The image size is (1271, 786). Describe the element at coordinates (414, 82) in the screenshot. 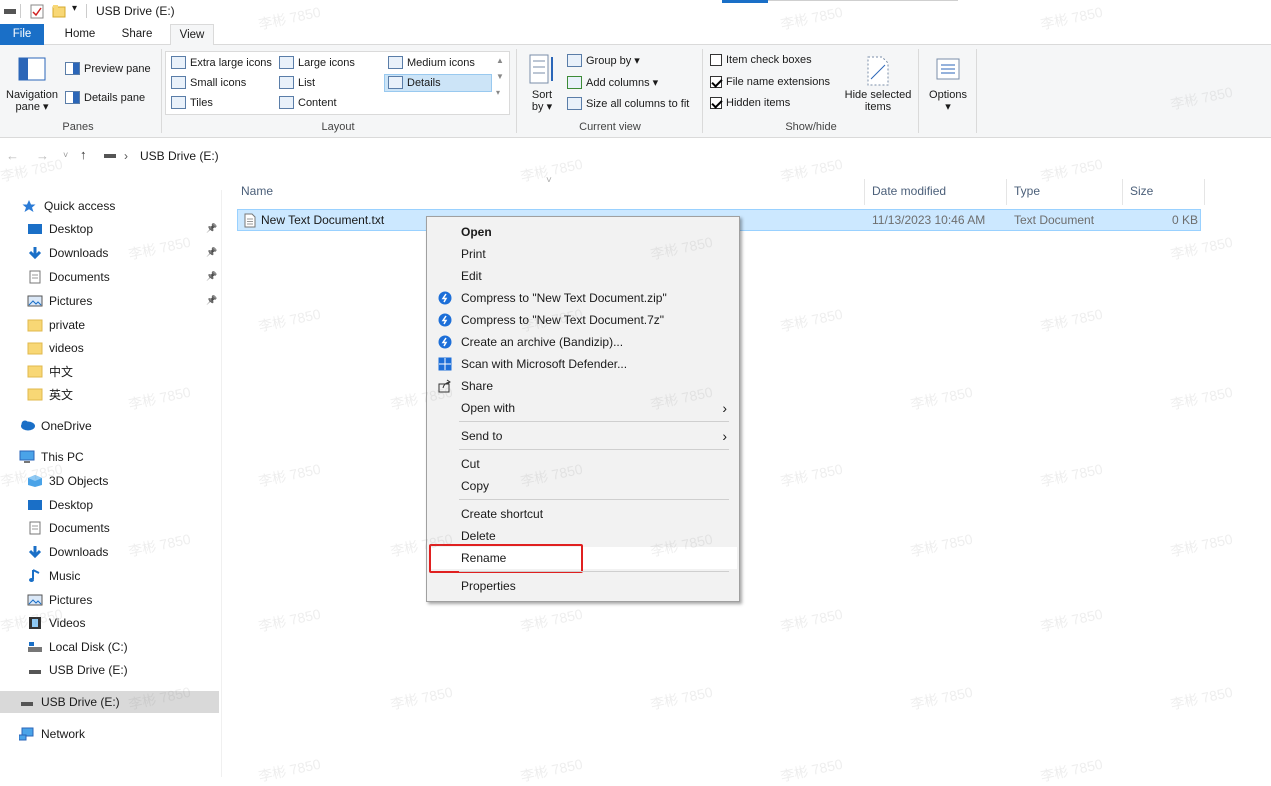

I see `layout-details: Details` at that location.